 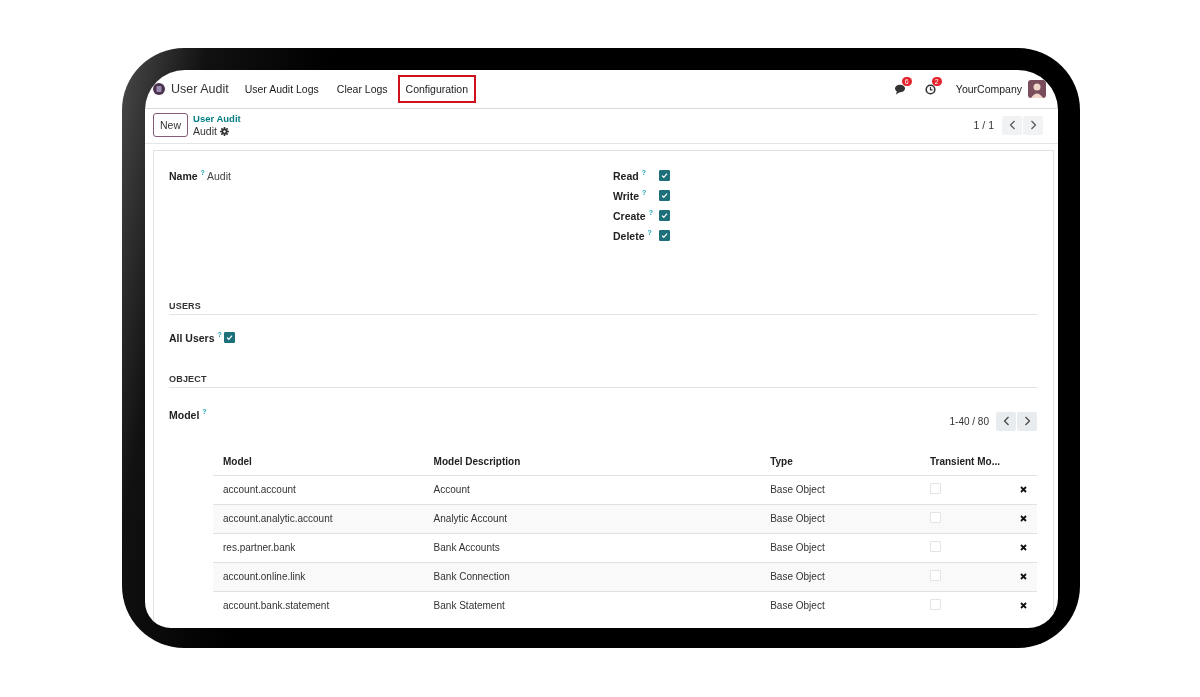 What do you see at coordinates (969, 421) in the screenshot?
I see `pager-text: 1-40 / 80` at bounding box center [969, 421].